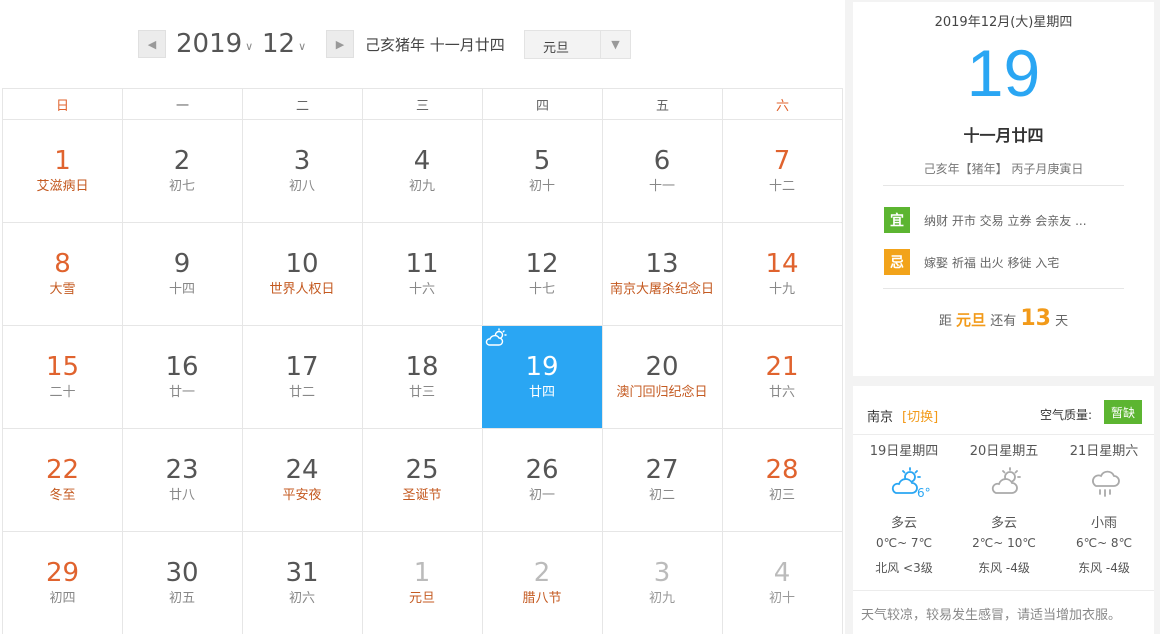  I want to click on calendar-day-cell: 3 初九, so click(662, 583).